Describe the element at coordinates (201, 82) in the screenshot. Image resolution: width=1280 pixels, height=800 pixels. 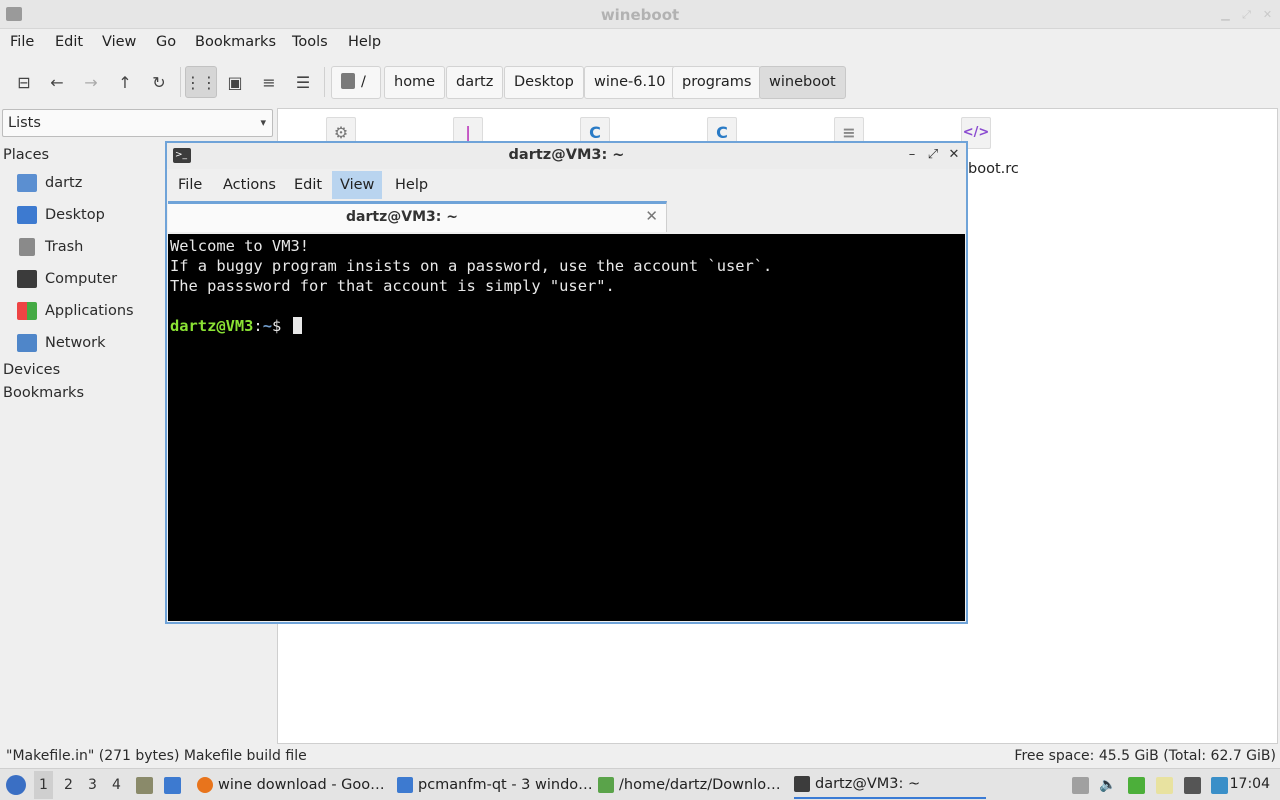
I see `icon-view-icon: ⋮⋮` at that location.